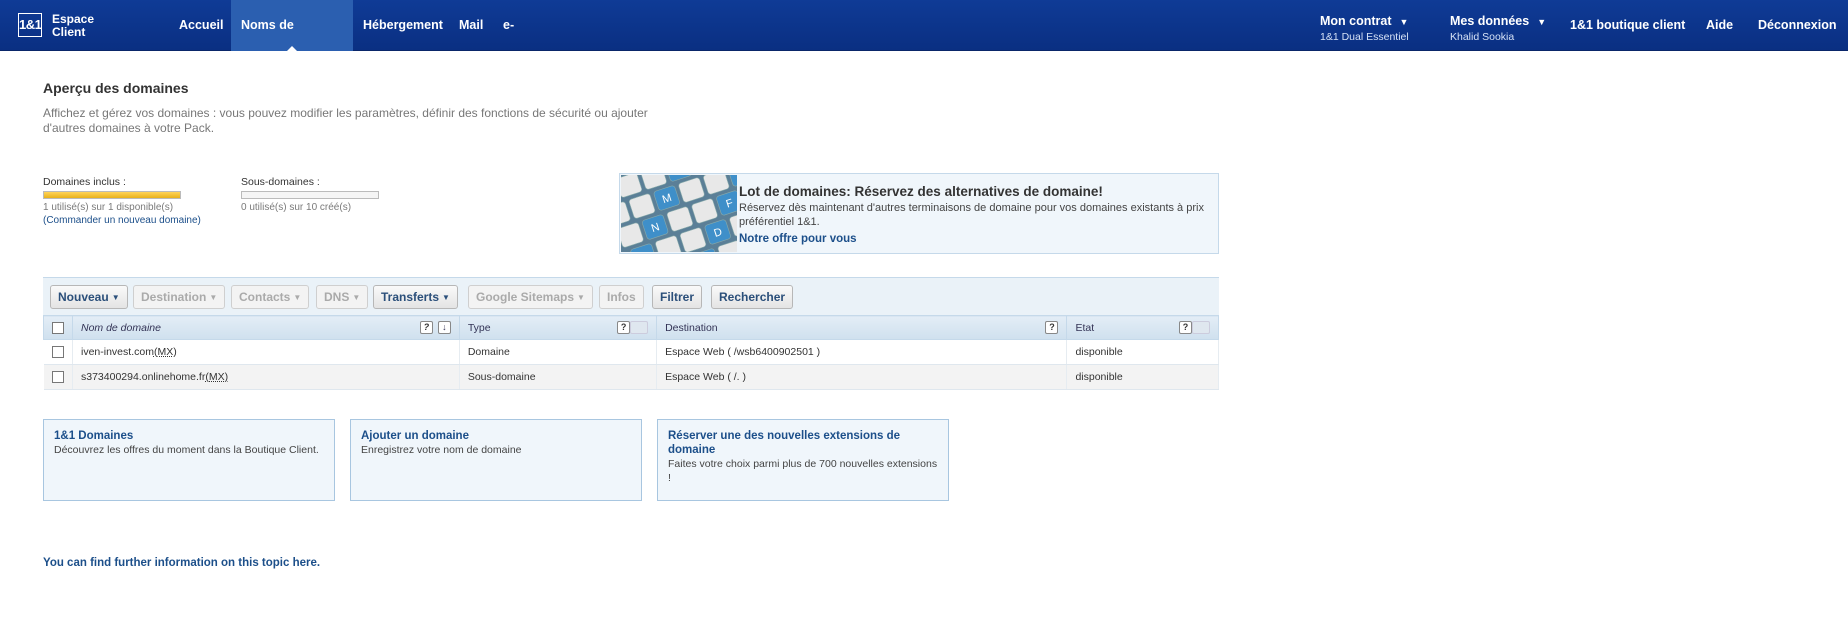  I want to click on nav-item-noms-de-domaine: Noms de domaine, so click(292, 41).